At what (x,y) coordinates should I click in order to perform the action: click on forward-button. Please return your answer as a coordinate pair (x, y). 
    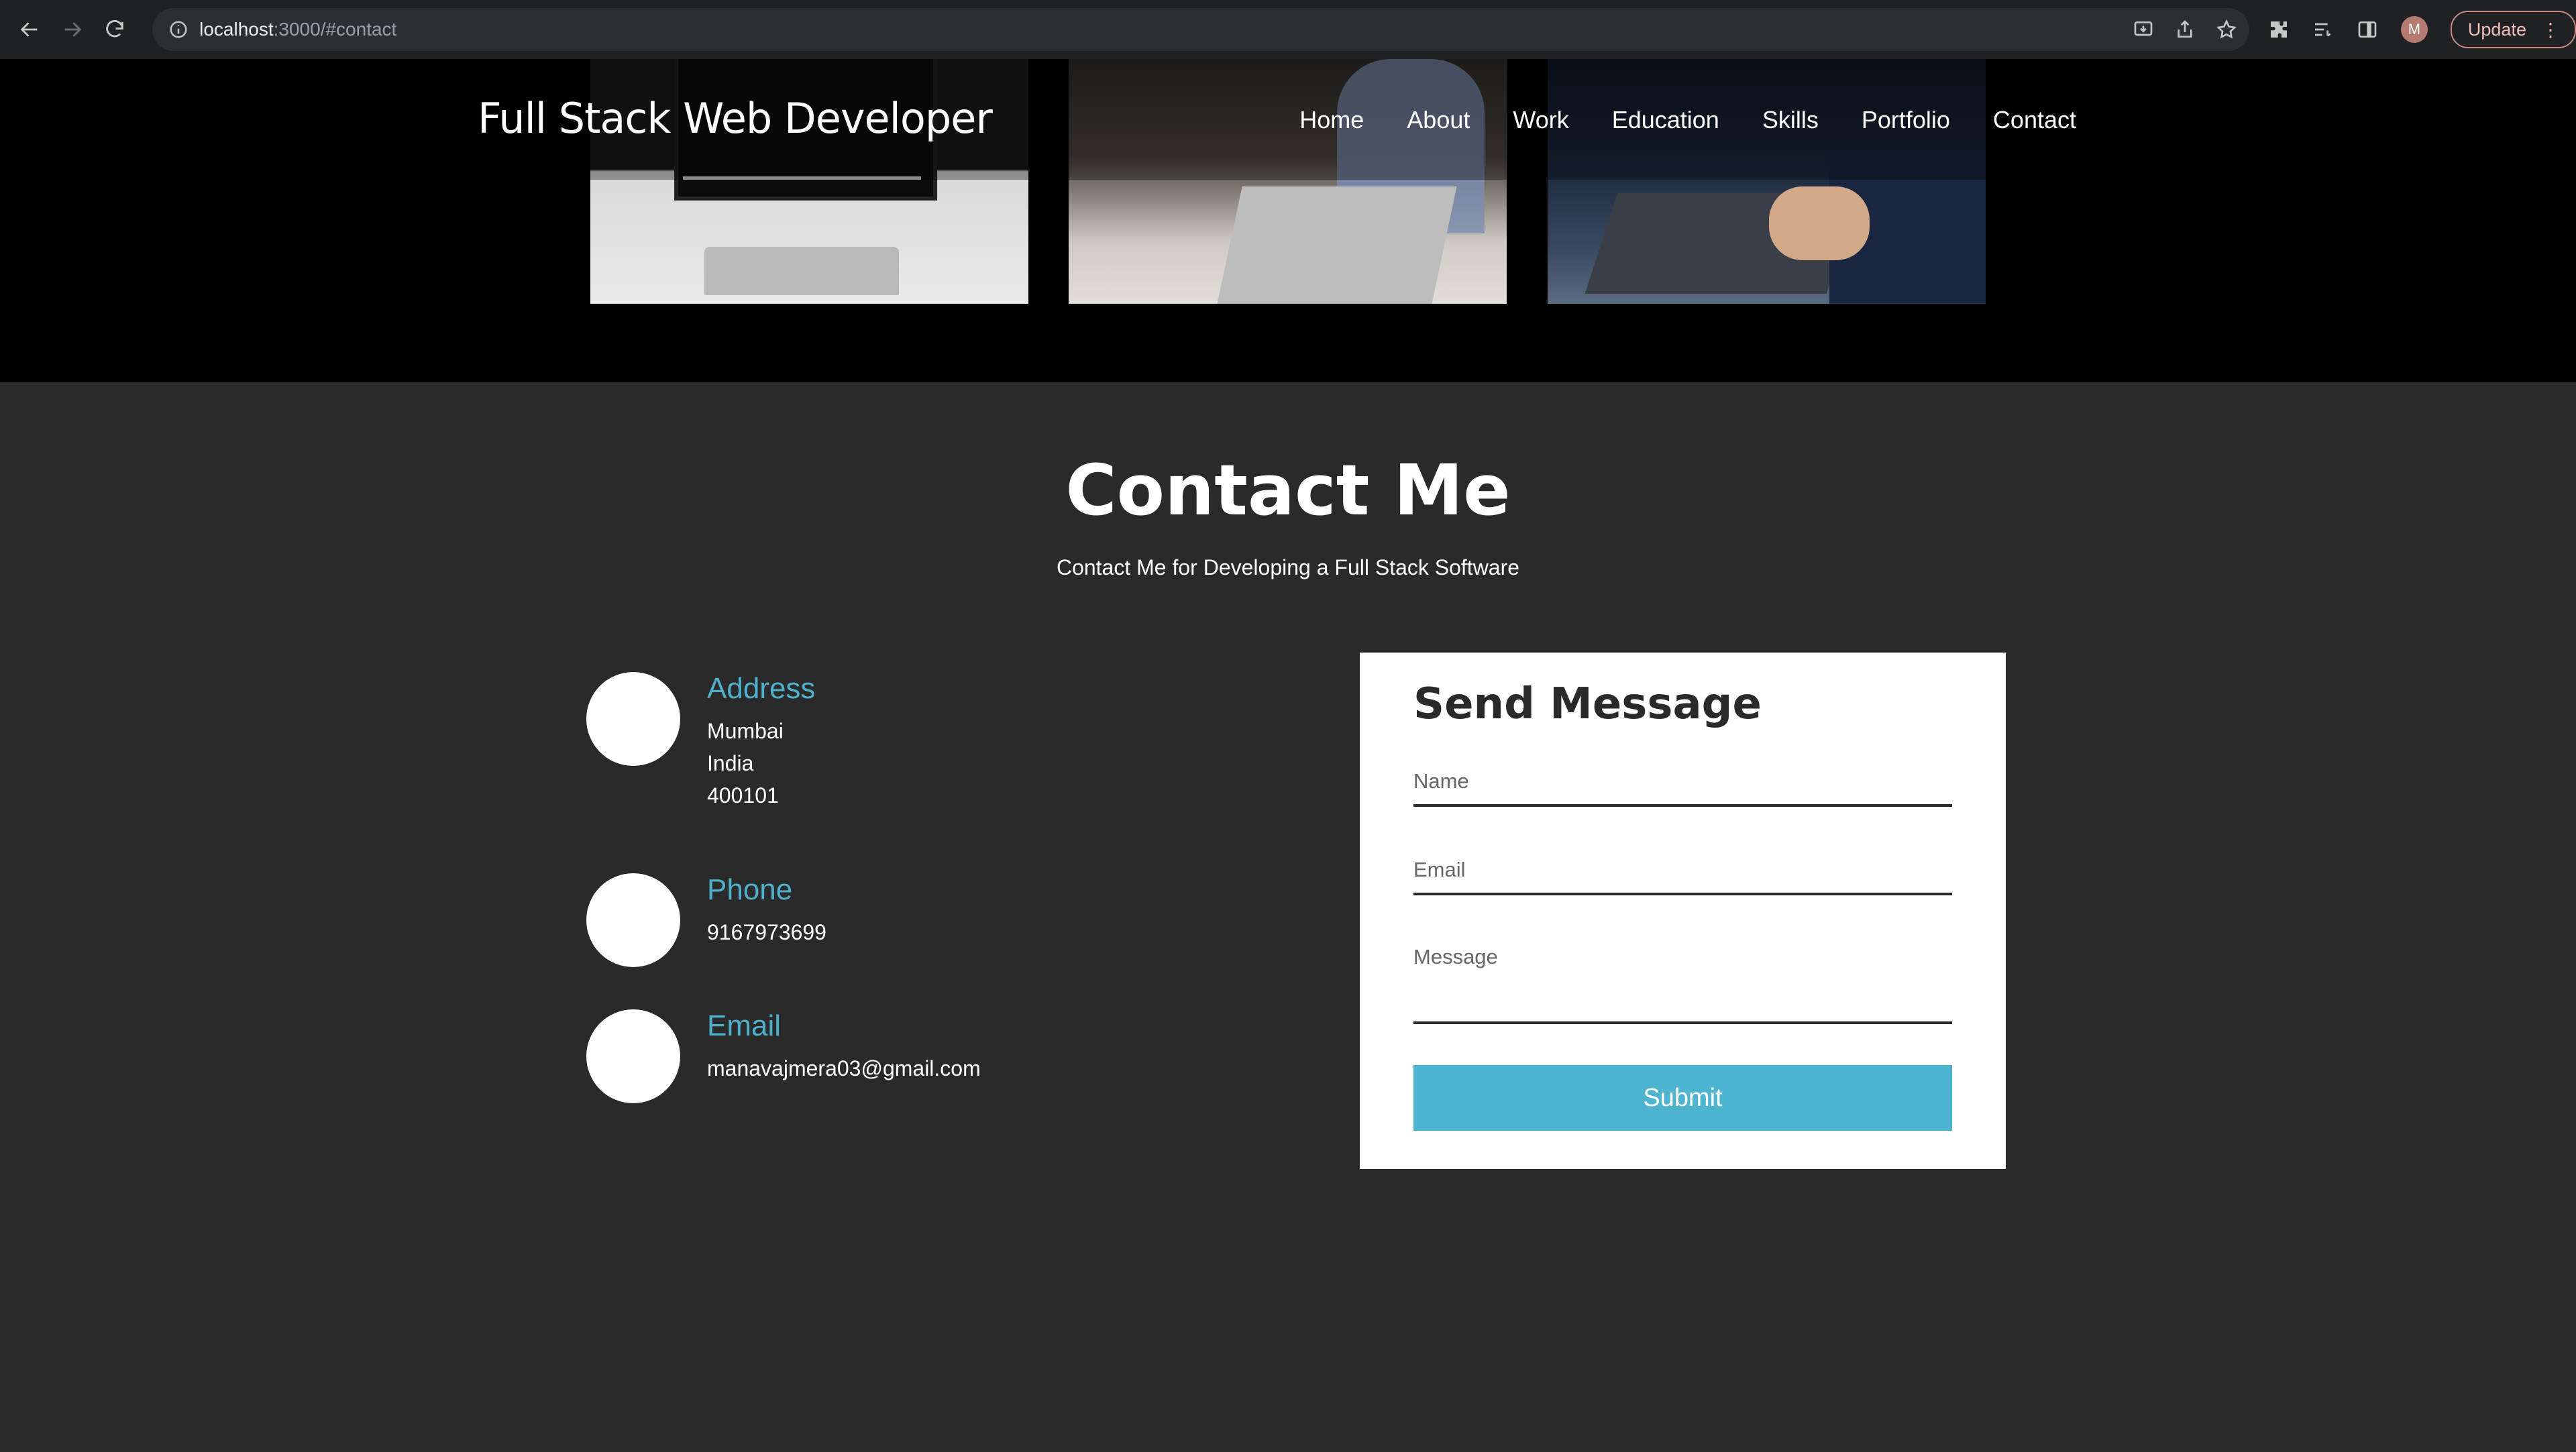
    Looking at the image, I should click on (72, 29).